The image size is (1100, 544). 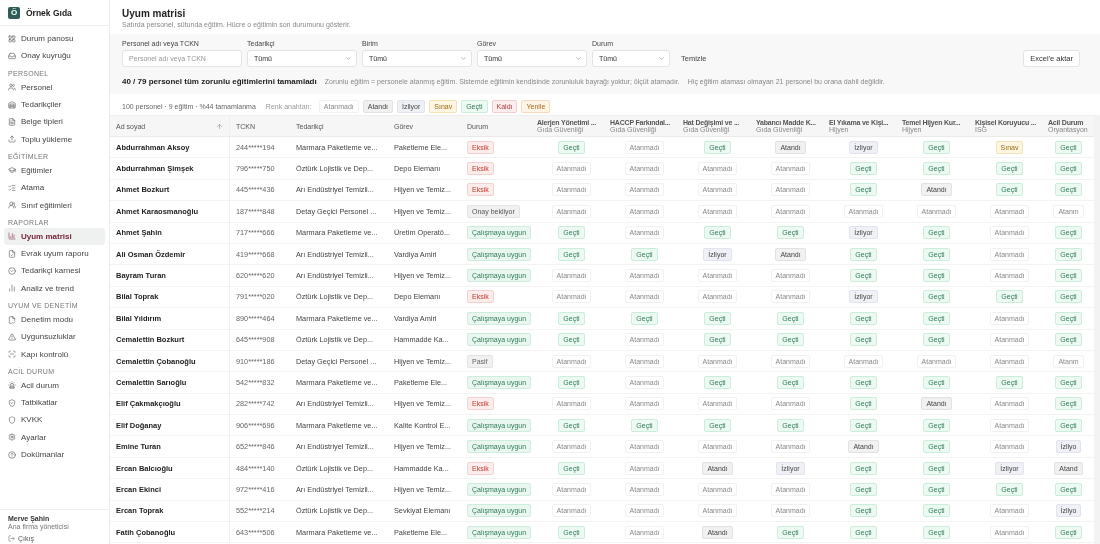 I want to click on nav-item: Analiz ve trend, so click(x=54, y=288).